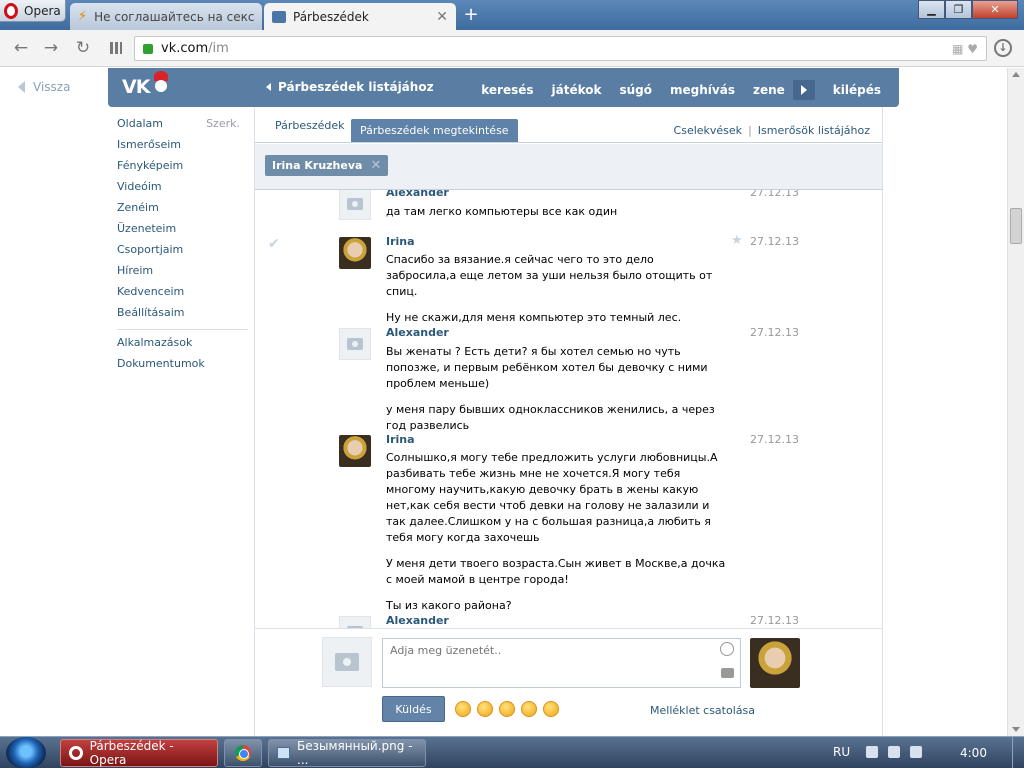 The width and height of the screenshot is (1024, 768). Describe the element at coordinates (136, 87) in the screenshot. I see `vk-logo: VK` at that location.